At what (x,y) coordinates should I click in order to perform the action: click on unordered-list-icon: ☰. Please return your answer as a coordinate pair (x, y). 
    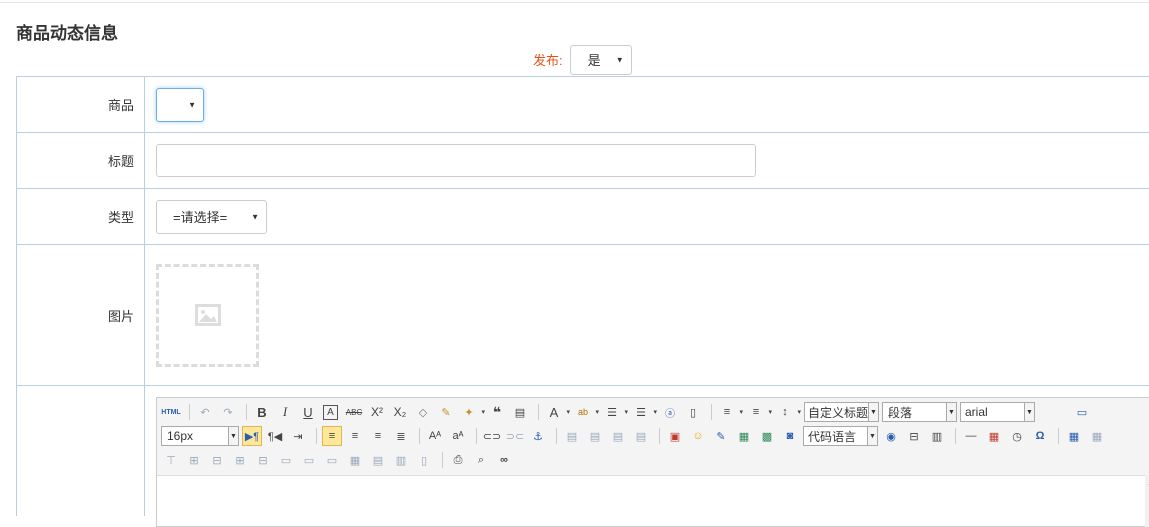
    Looking at the image, I should click on (644, 412).